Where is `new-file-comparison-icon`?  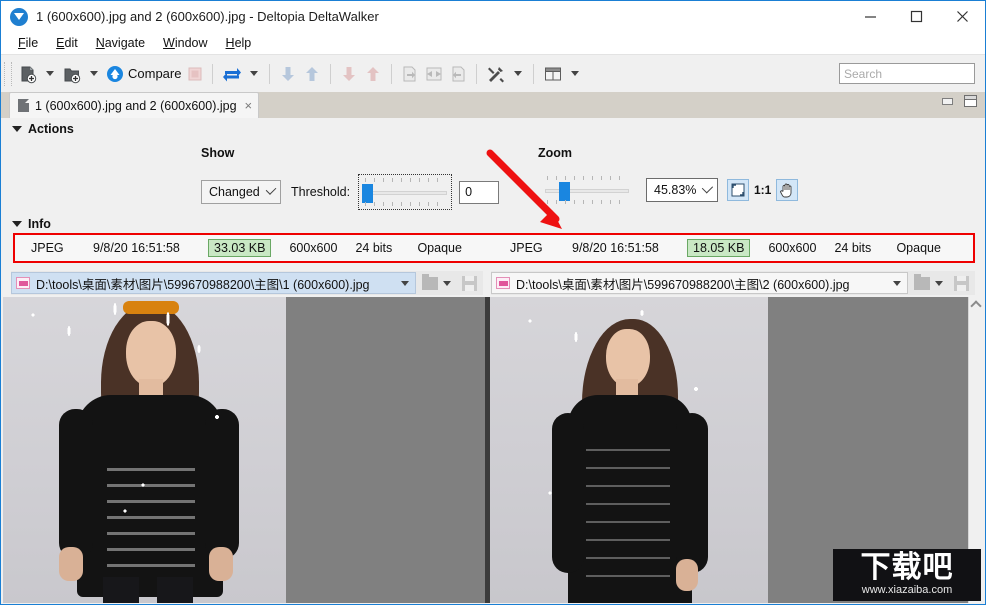 new-file-comparison-icon is located at coordinates (29, 74).